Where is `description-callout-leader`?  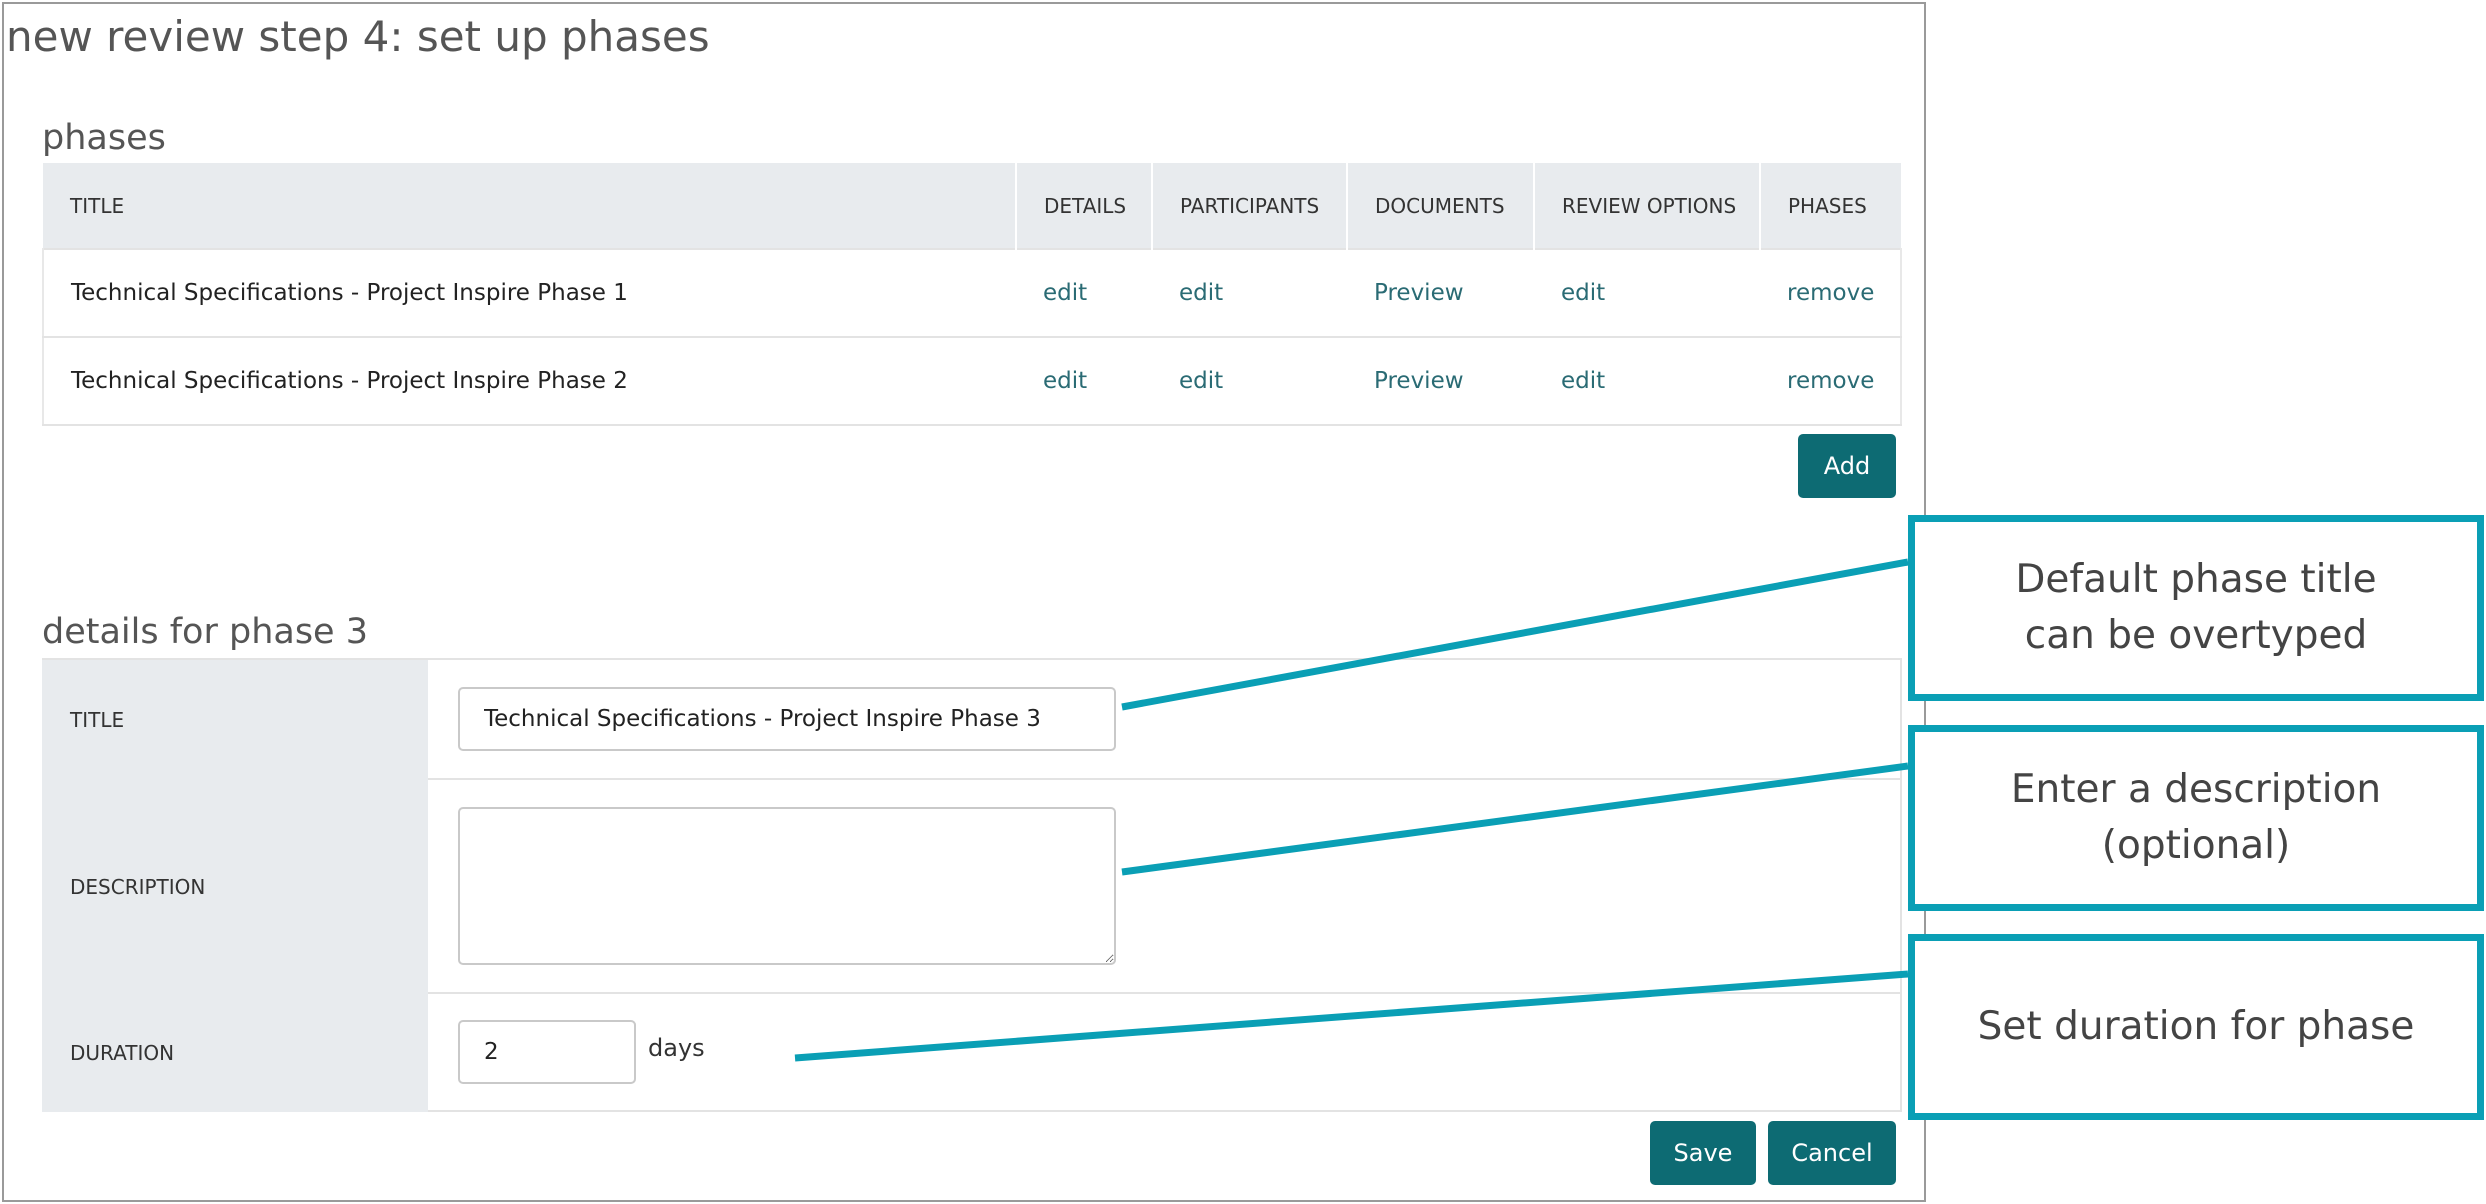
description-callout-leader is located at coordinates (1515, 819).